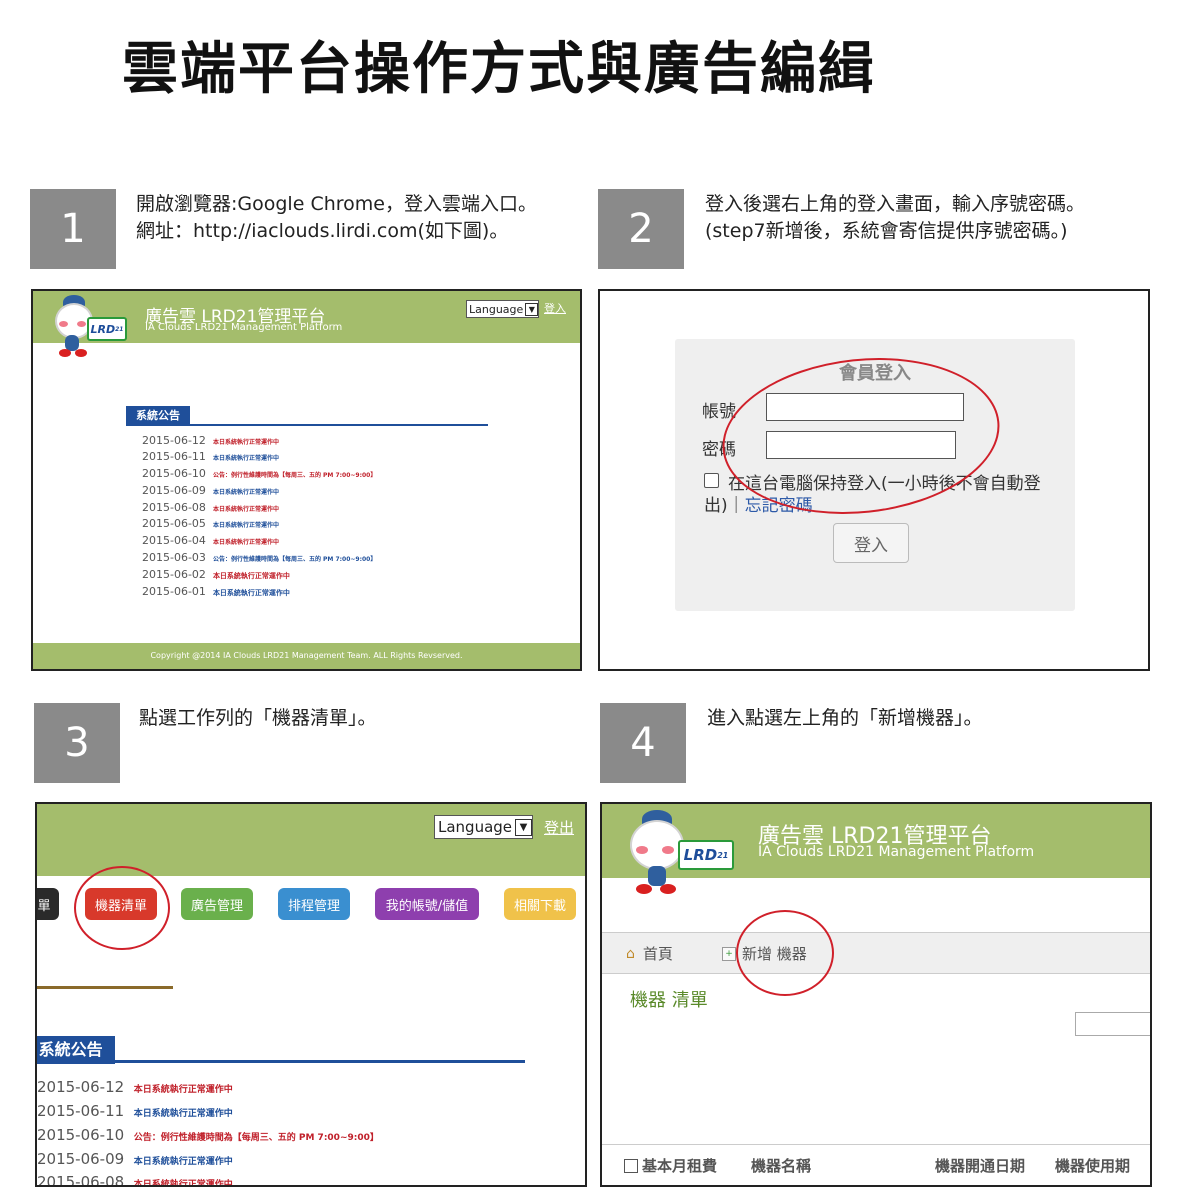 This screenshot has width=1184, height=1200. Describe the element at coordinates (631, 1165) in the screenshot. I see `select-all-checkbox` at that location.